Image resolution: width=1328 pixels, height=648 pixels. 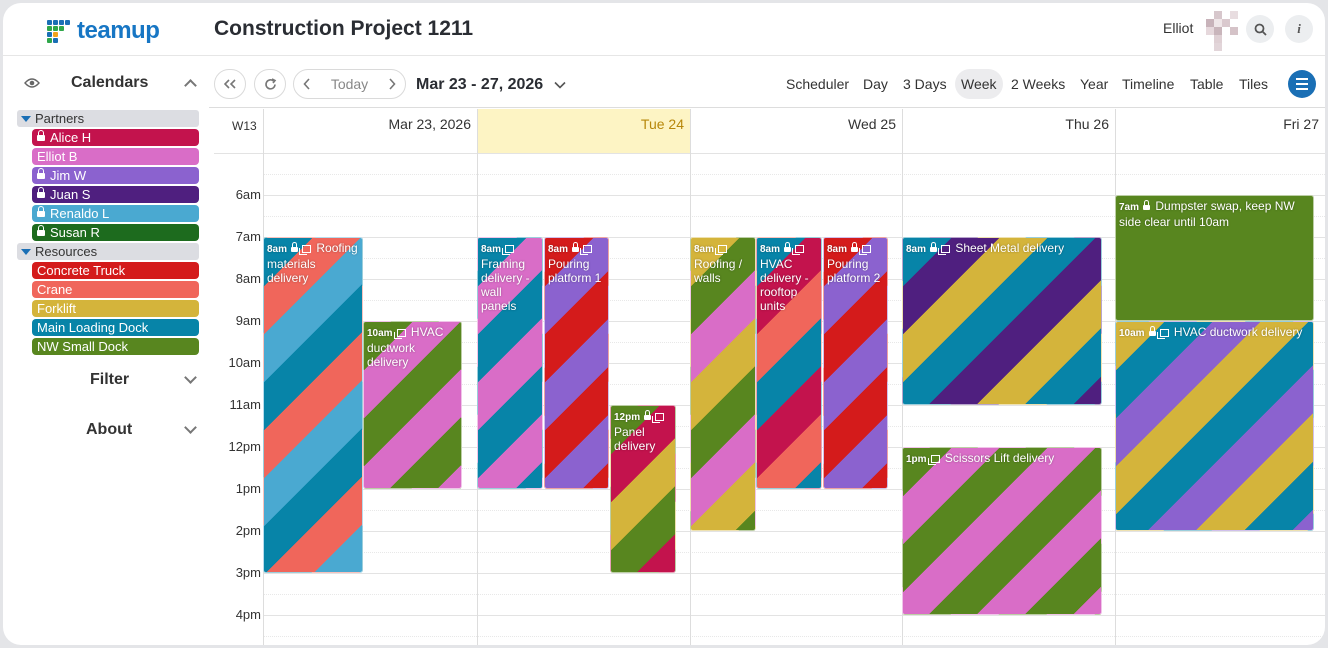 I want to click on logo-mark-icon, so click(x=59, y=31).